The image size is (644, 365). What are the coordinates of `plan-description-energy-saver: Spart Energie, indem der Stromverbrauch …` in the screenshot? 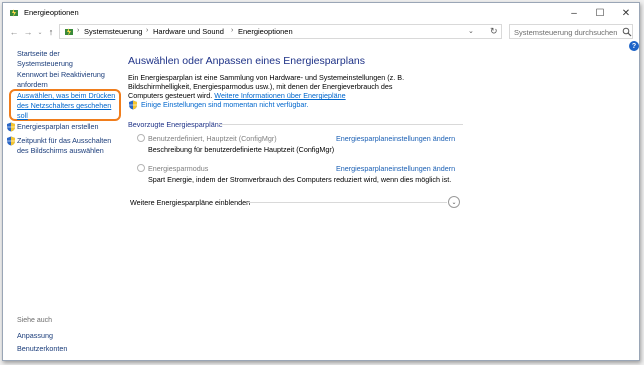 It's located at (300, 179).